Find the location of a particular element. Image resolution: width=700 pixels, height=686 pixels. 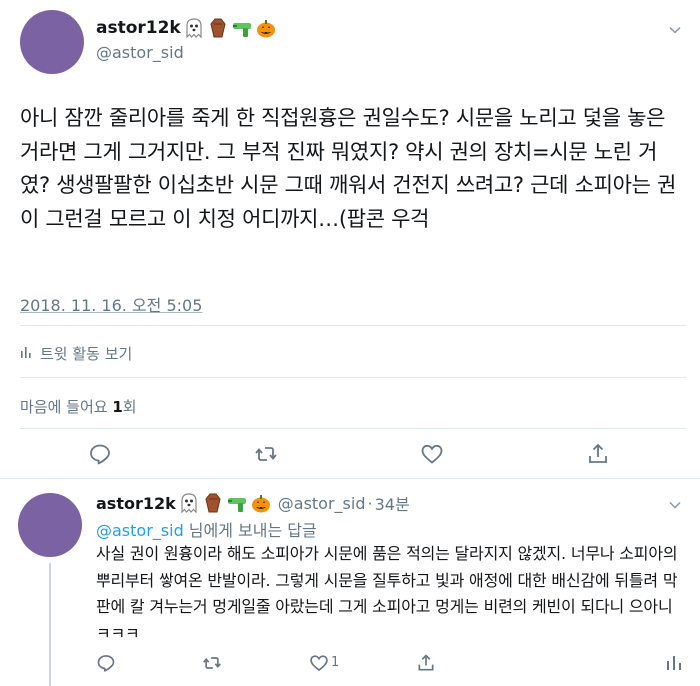

reply-header: astor12k @astor_sid · 34분 is located at coordinates (253, 503).